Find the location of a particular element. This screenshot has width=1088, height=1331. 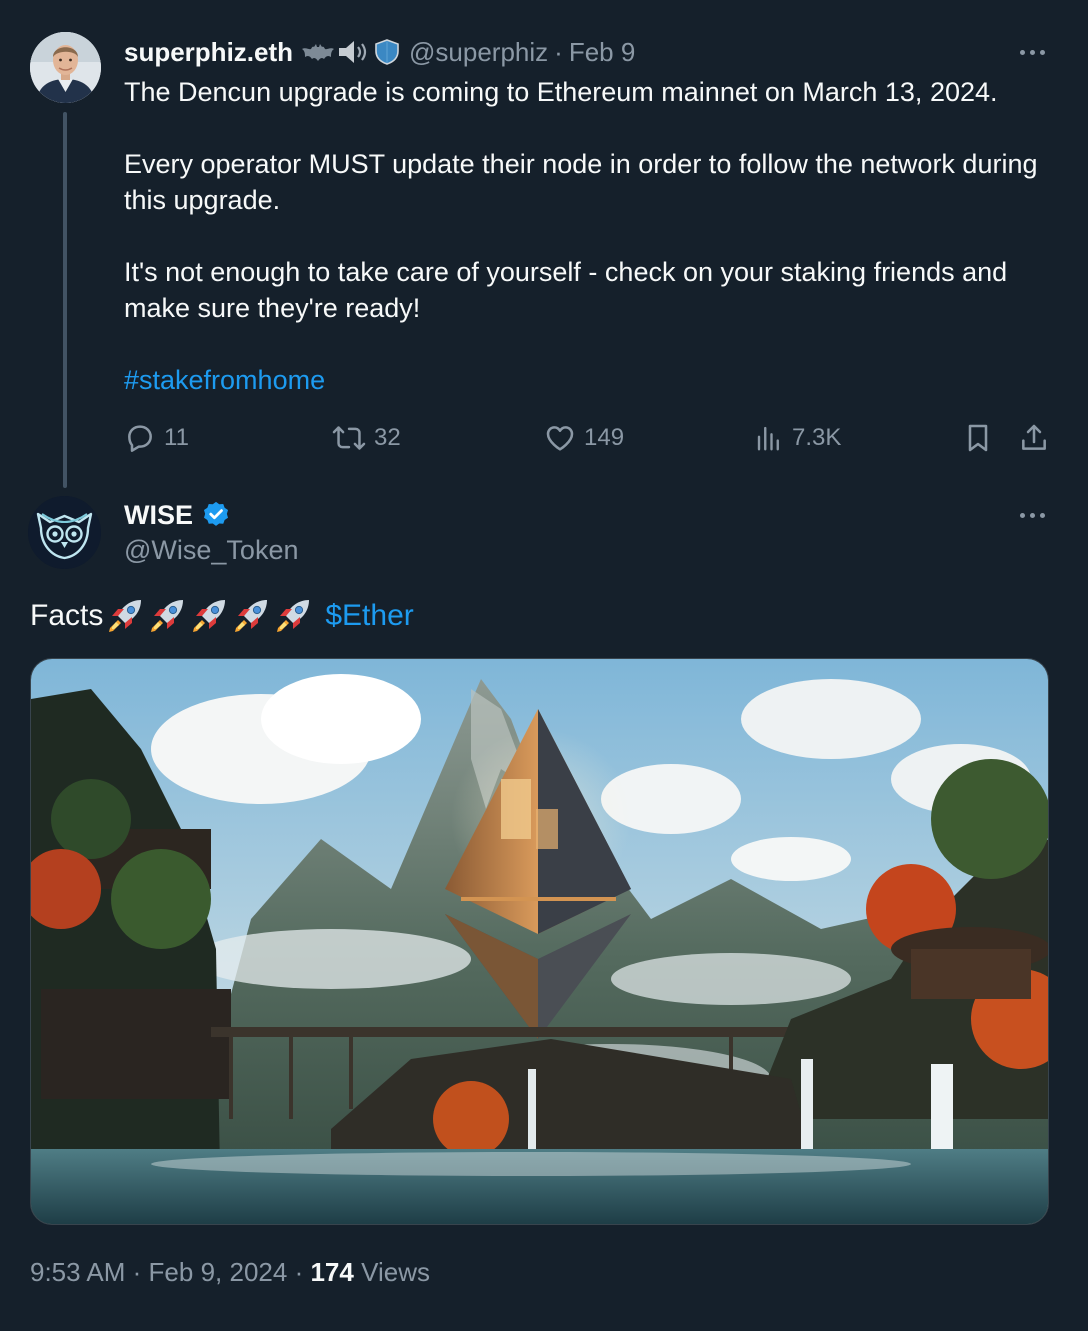

author-name: superphiz.eth is located at coordinates (208, 52).